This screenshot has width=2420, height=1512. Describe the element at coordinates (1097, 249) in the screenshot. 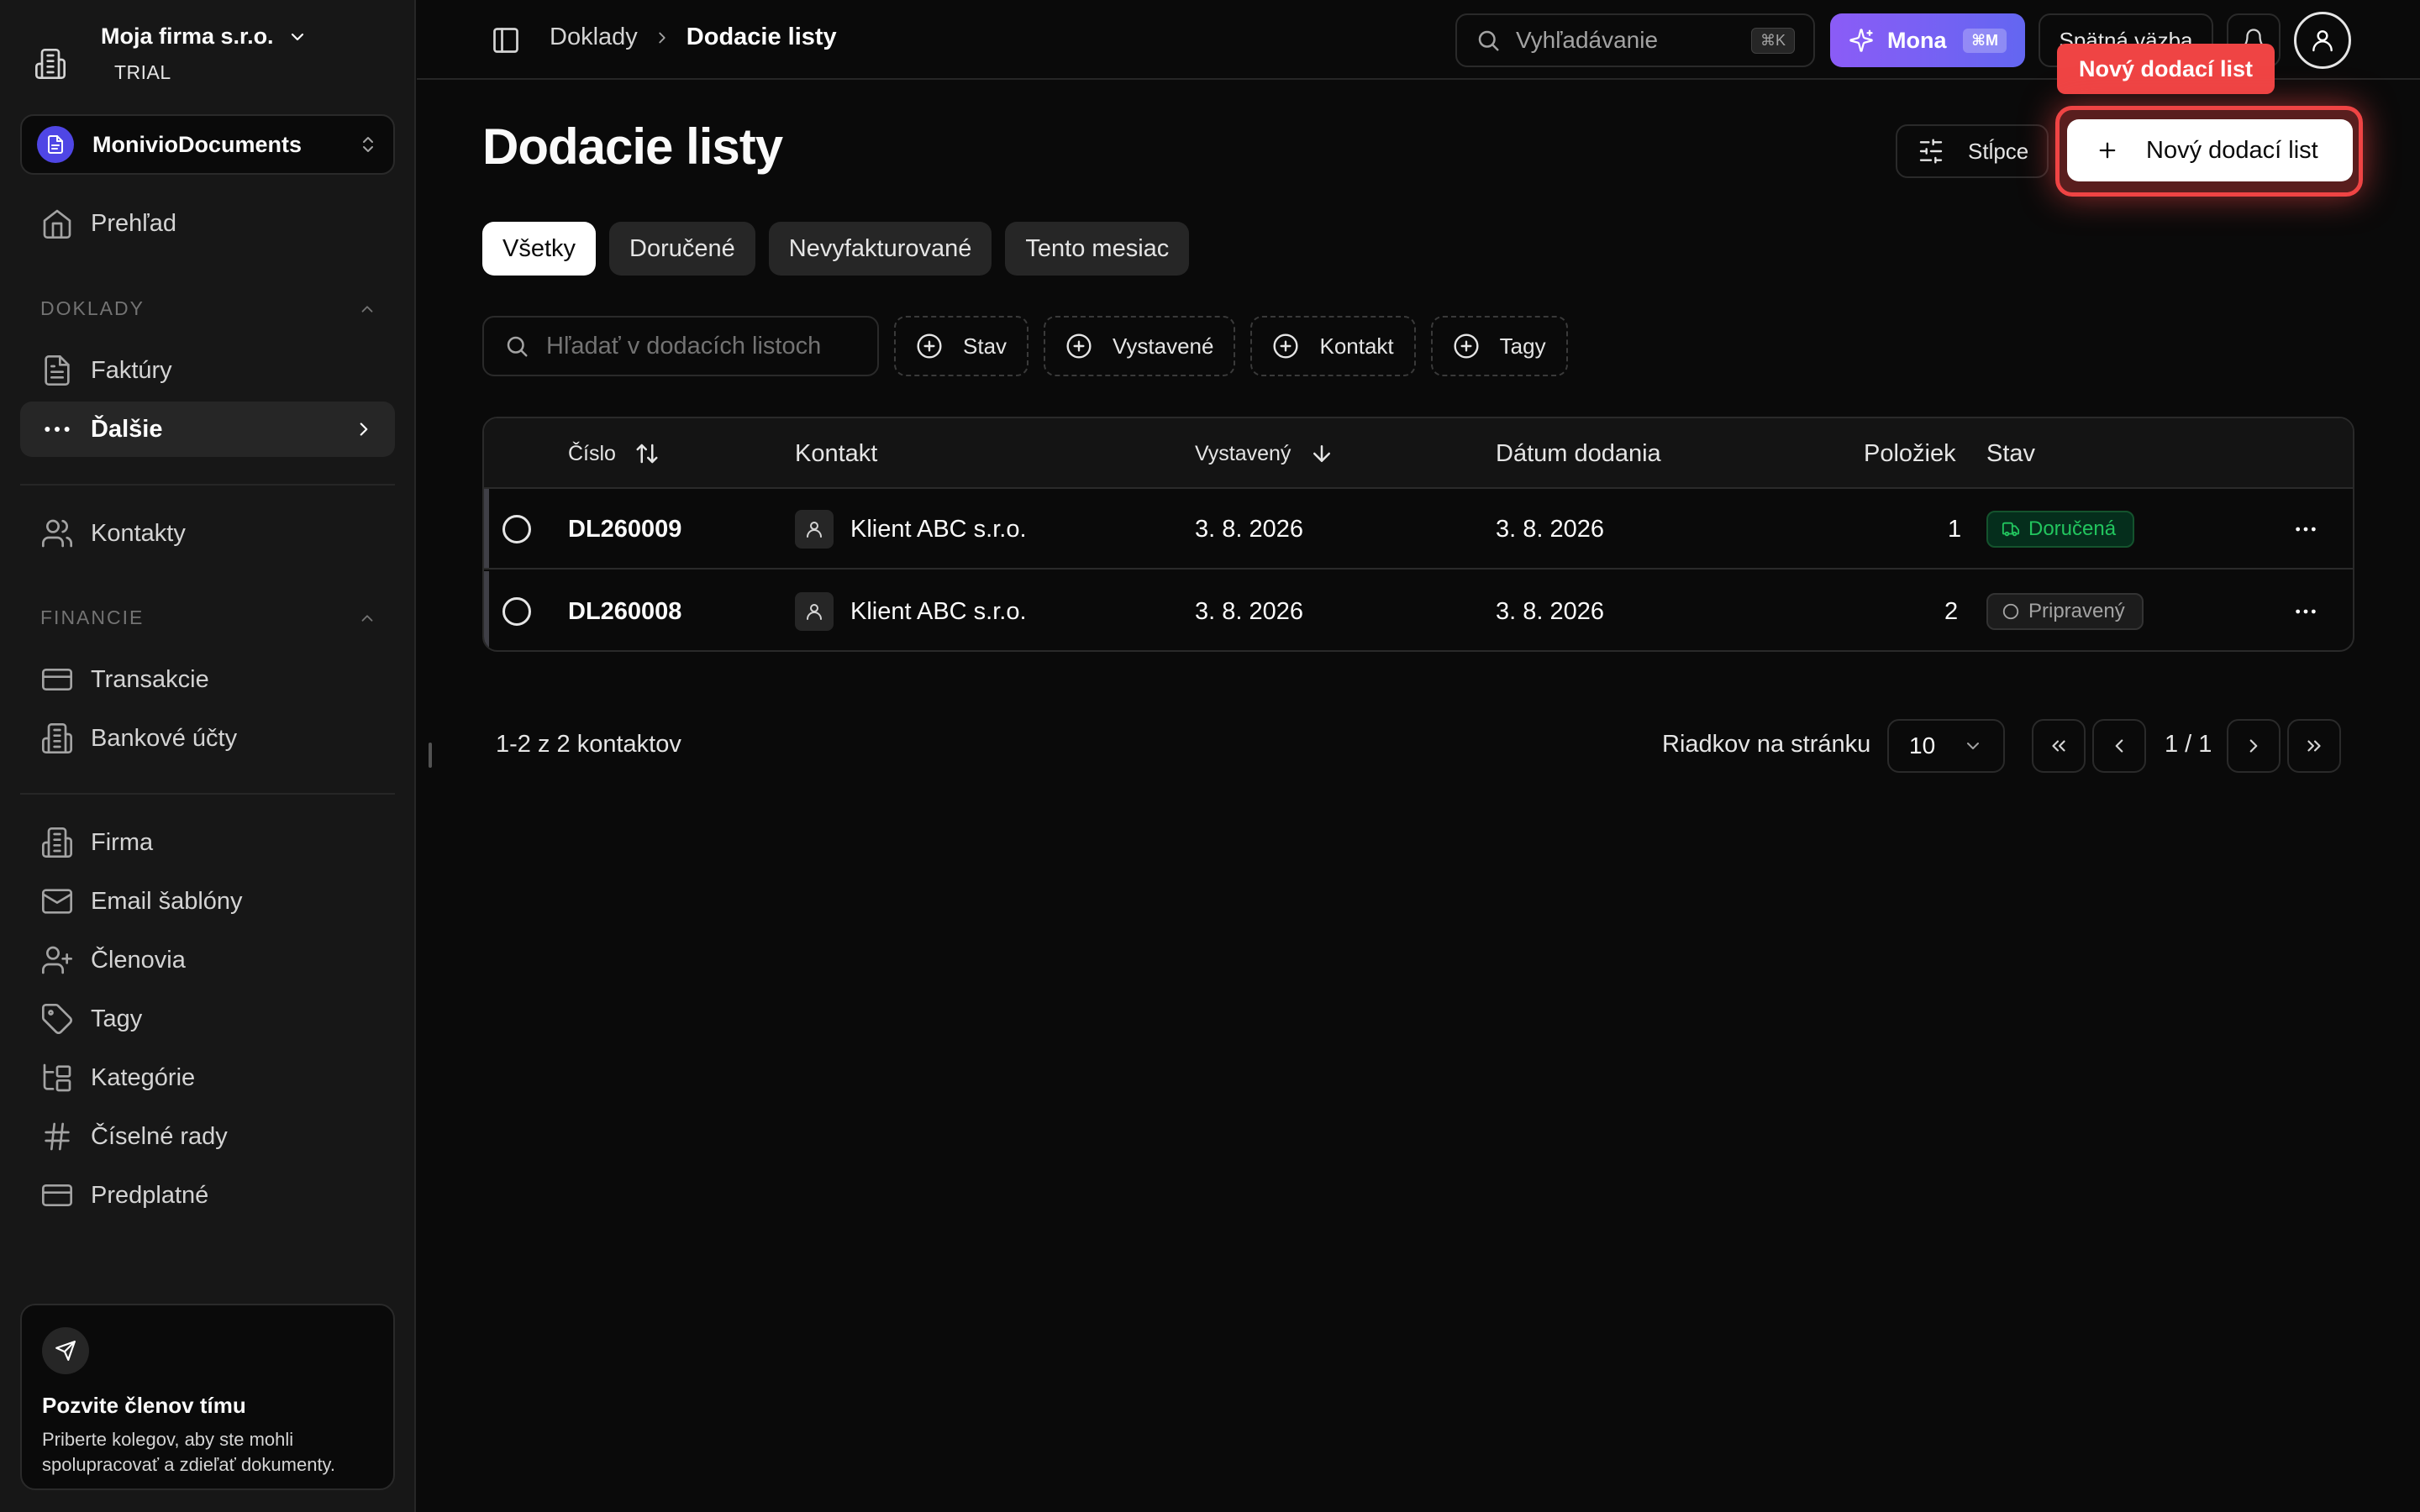

I see `tab-this-month: Tento mesiac` at that location.